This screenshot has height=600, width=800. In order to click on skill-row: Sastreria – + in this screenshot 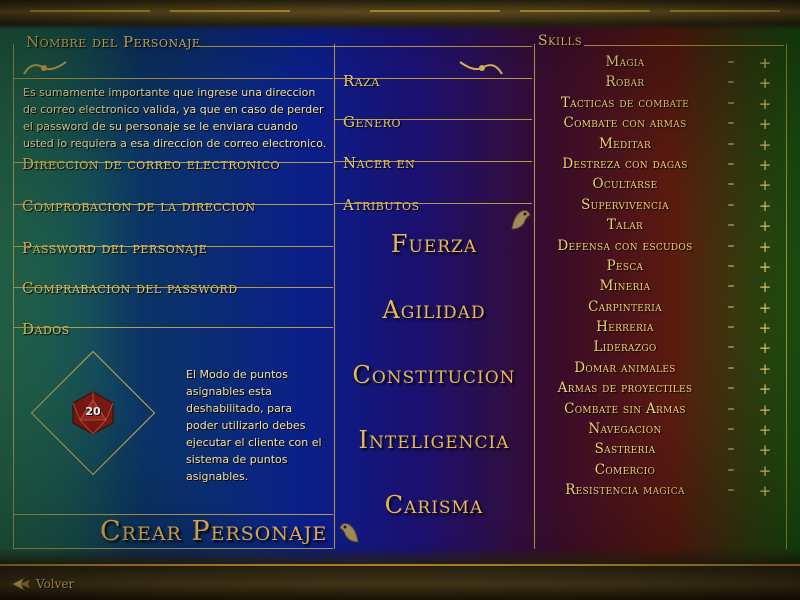, I will do `click(660, 451)`.